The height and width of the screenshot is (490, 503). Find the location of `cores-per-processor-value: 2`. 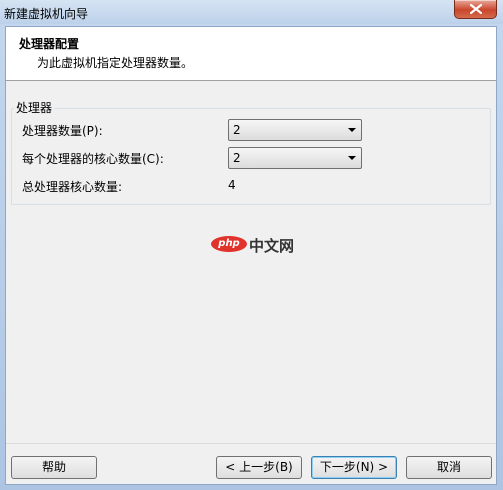

cores-per-processor-value: 2 is located at coordinates (237, 158).